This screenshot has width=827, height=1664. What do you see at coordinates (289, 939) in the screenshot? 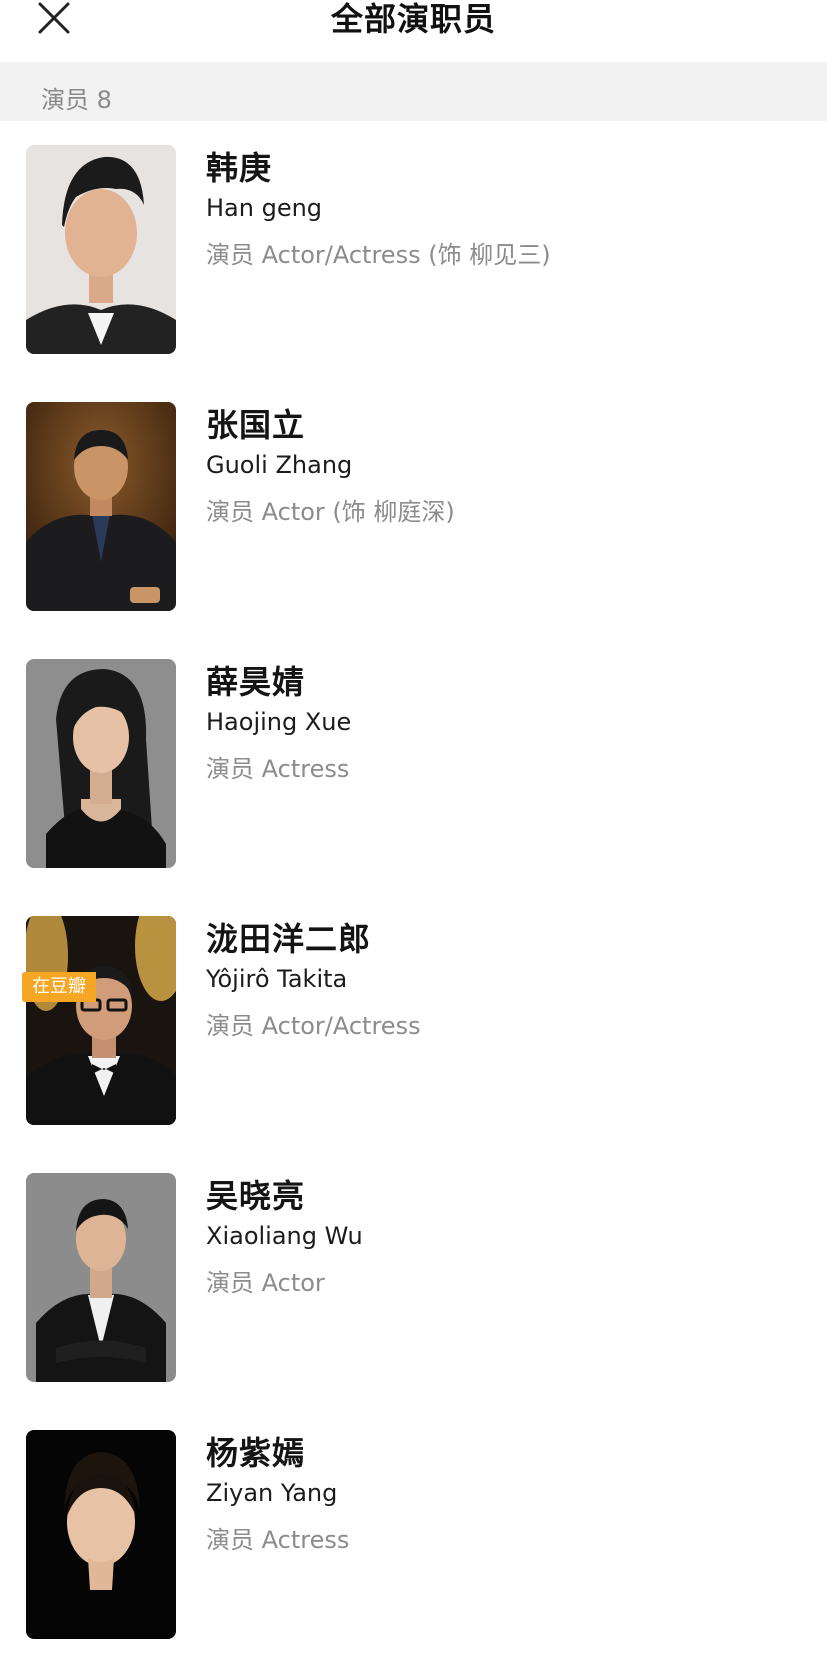
I see `cast-name-cn: 泷田洋二郎` at bounding box center [289, 939].